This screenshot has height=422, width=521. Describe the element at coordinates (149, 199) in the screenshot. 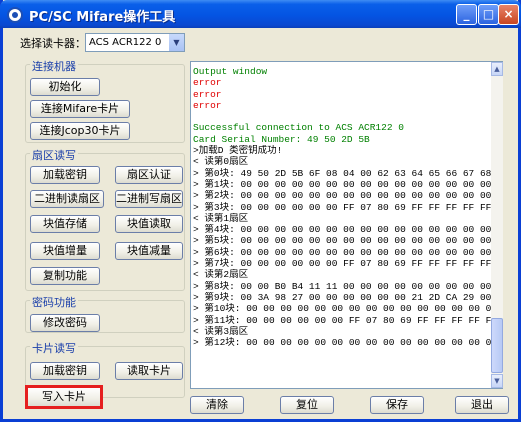

I see `binary-write-button: 二进制写扇区` at that location.